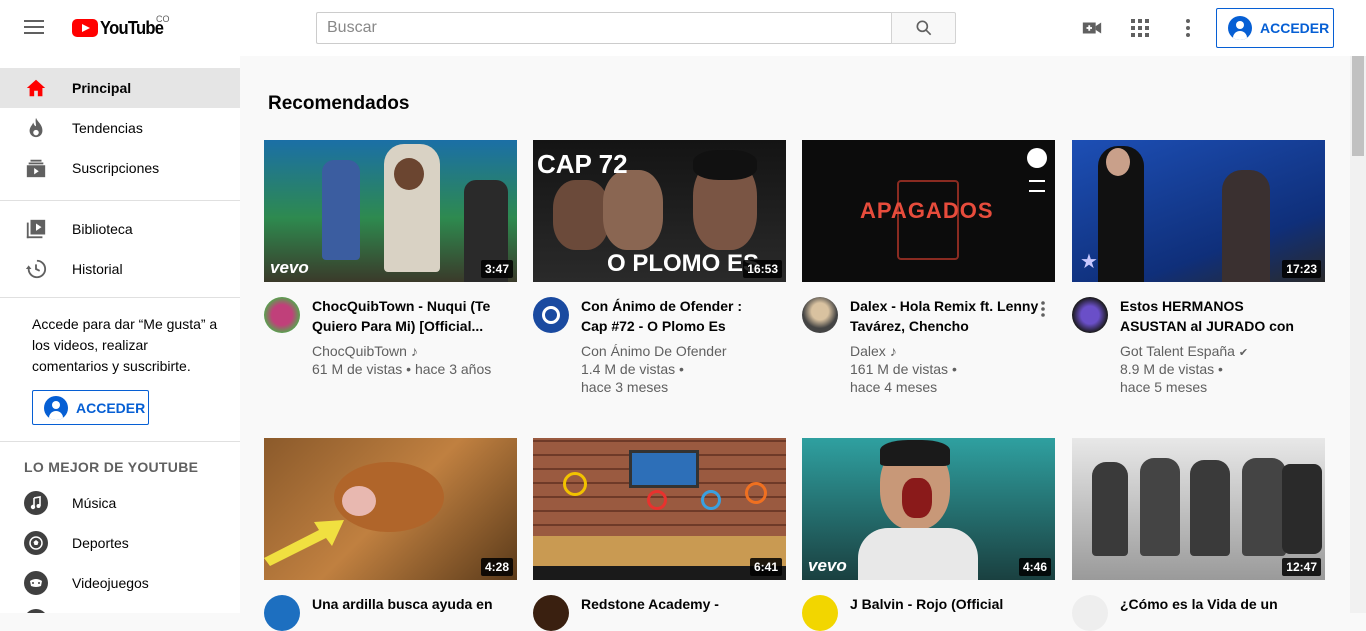 The height and width of the screenshot is (631, 1366). I want to click on thumbnail-caption-title: O PLOMO ES, so click(683, 263).